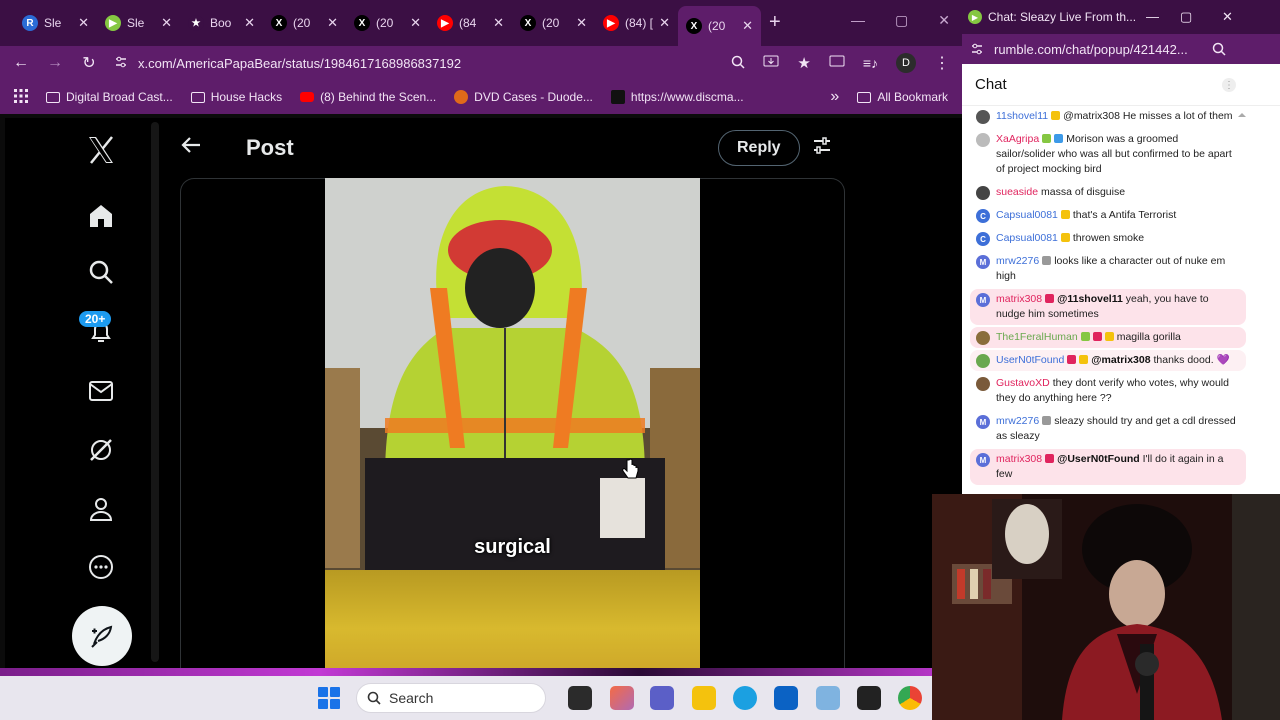 Image resolution: width=1280 pixels, height=720 pixels. Describe the element at coordinates (1229, 85) in the screenshot. I see `chat-menu-icon: ⋮` at that location.